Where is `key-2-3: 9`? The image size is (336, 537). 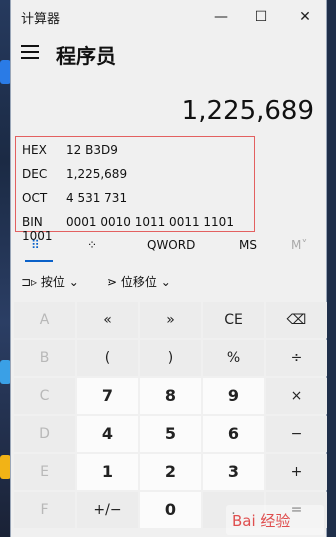 key-2-3: 9 is located at coordinates (233, 396).